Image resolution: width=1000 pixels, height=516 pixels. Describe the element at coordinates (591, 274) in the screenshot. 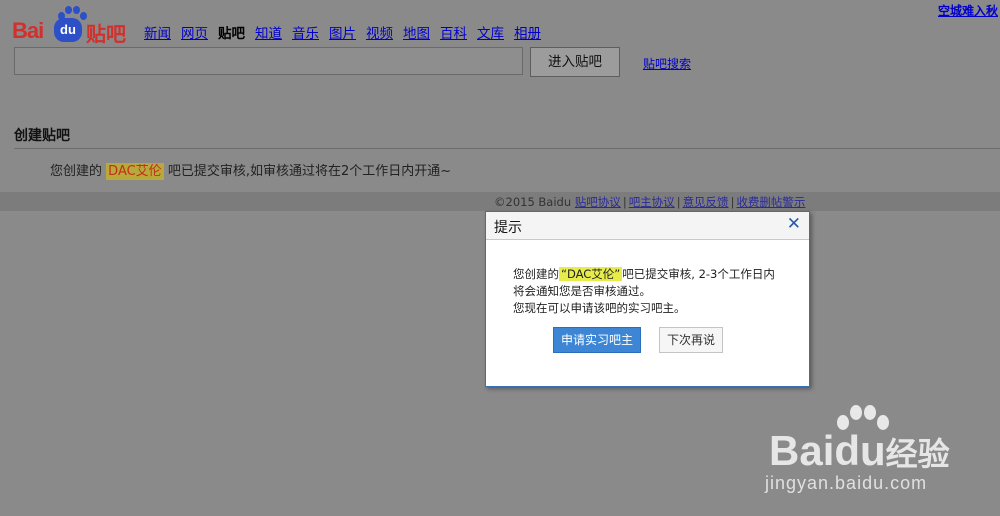

I see `dialog-bar-name: “DAC艾伦”` at that location.